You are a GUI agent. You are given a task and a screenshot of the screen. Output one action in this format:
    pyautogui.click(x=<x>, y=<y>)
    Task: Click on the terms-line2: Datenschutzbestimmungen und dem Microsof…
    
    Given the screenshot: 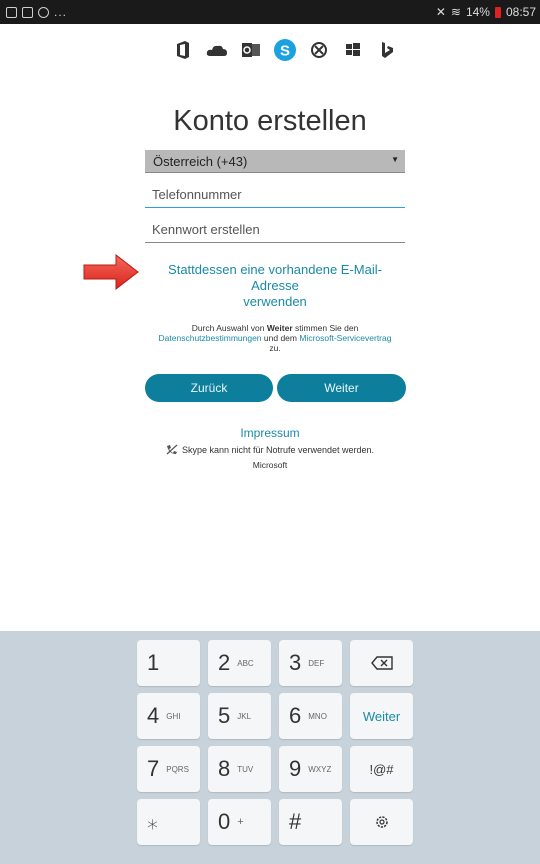 What is the action you would take?
    pyautogui.click(x=275, y=338)
    